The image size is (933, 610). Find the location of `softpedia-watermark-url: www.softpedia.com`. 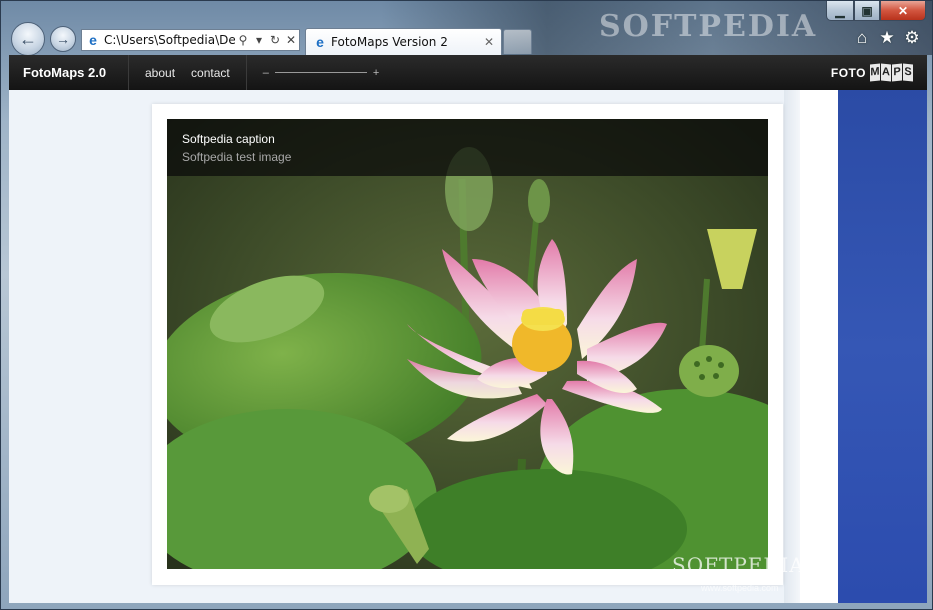

softpedia-watermark-url: www.softpedia.com is located at coordinates (740, 588).